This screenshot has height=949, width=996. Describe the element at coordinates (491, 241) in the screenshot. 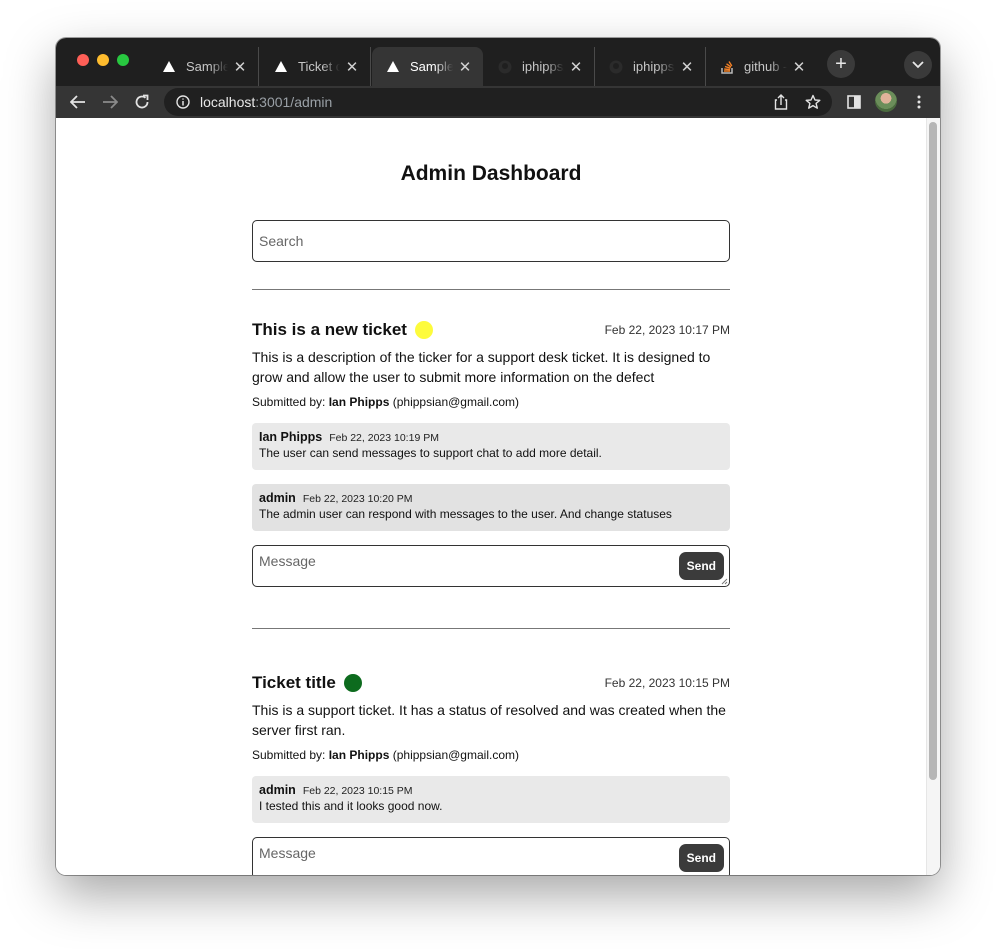

I see `search-input` at that location.